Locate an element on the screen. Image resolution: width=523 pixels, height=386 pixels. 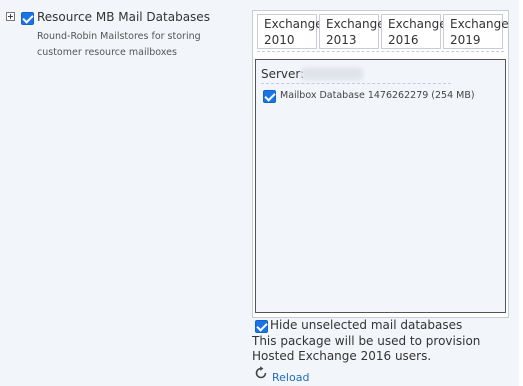
hide-unselected-label: Hide unselected mail databases is located at coordinates (366, 325).